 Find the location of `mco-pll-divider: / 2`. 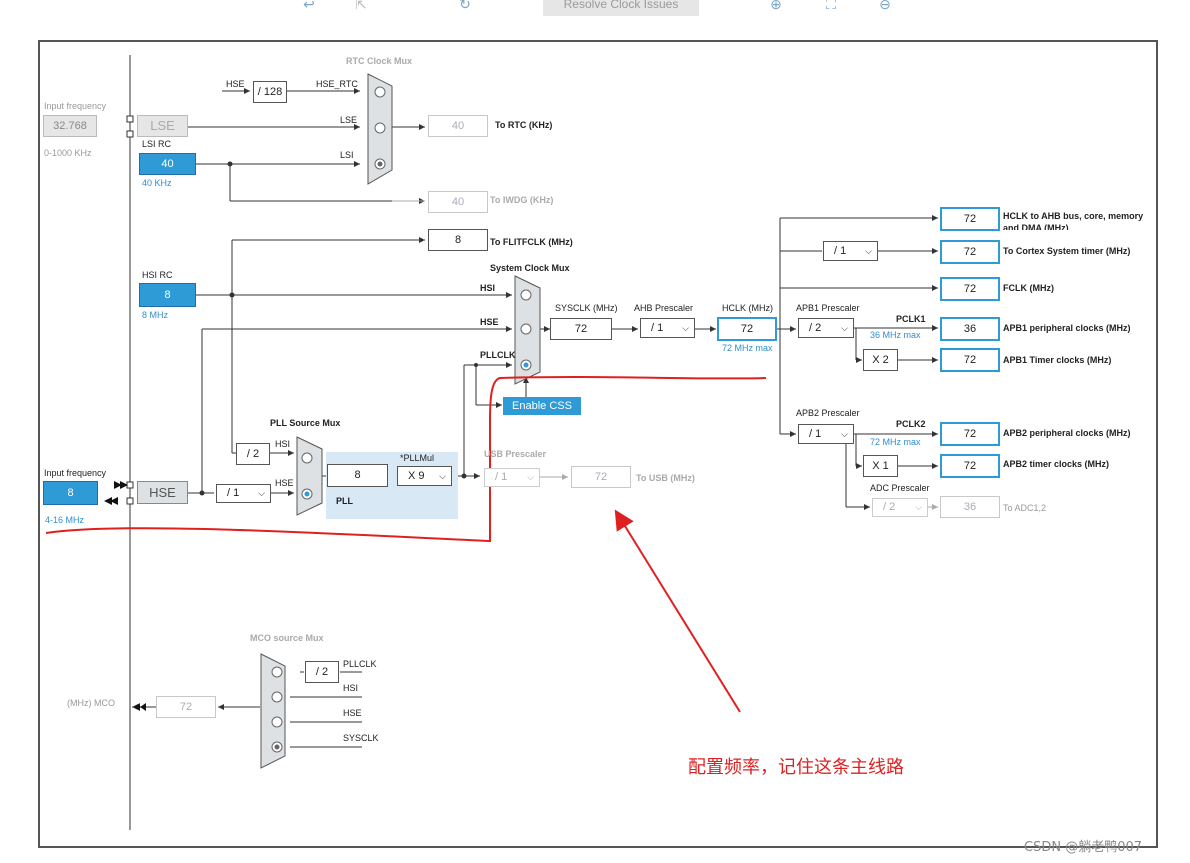

mco-pll-divider: / 2 is located at coordinates (322, 672).